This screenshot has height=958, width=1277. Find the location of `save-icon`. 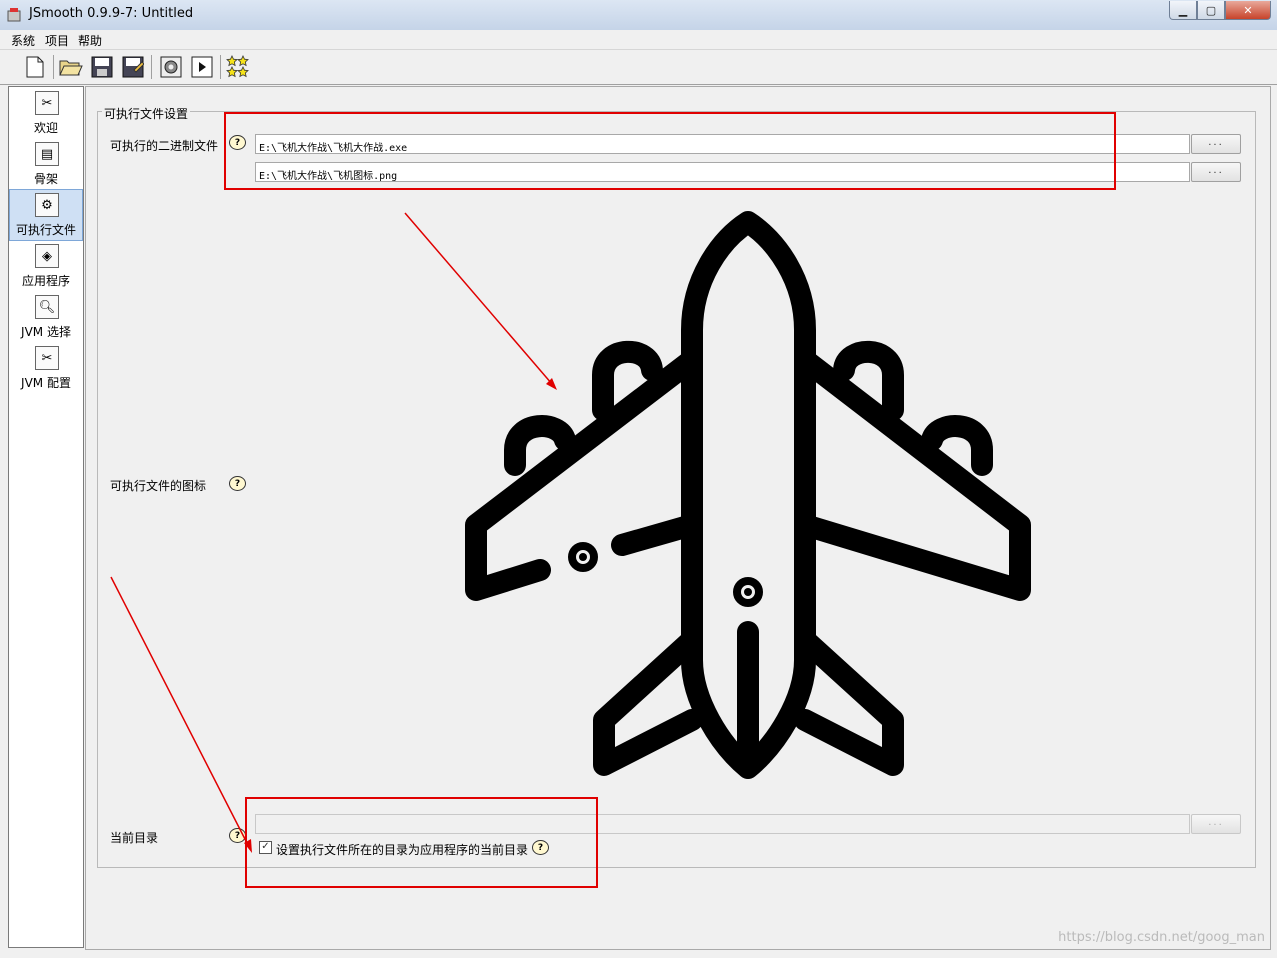

save-icon is located at coordinates (102, 67).